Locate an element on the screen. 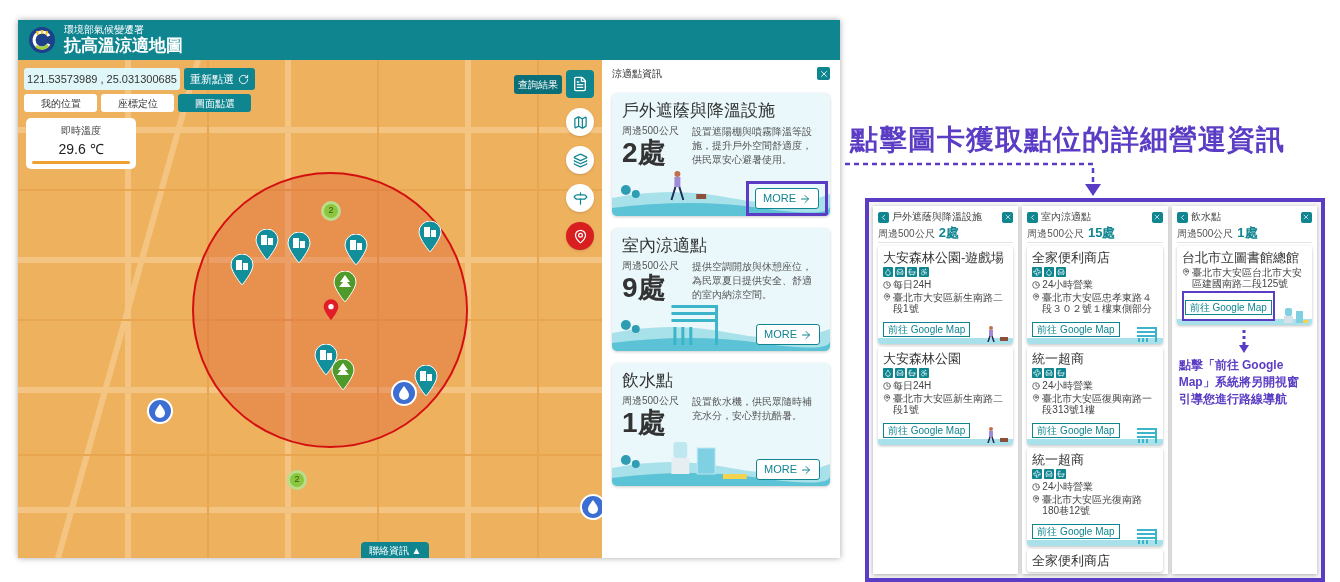  place-card: 大安森林公園-遊戲場 每日24H 臺北市大安區新生南路二段1號 前往 Google Map is located at coordinates (946, 295).